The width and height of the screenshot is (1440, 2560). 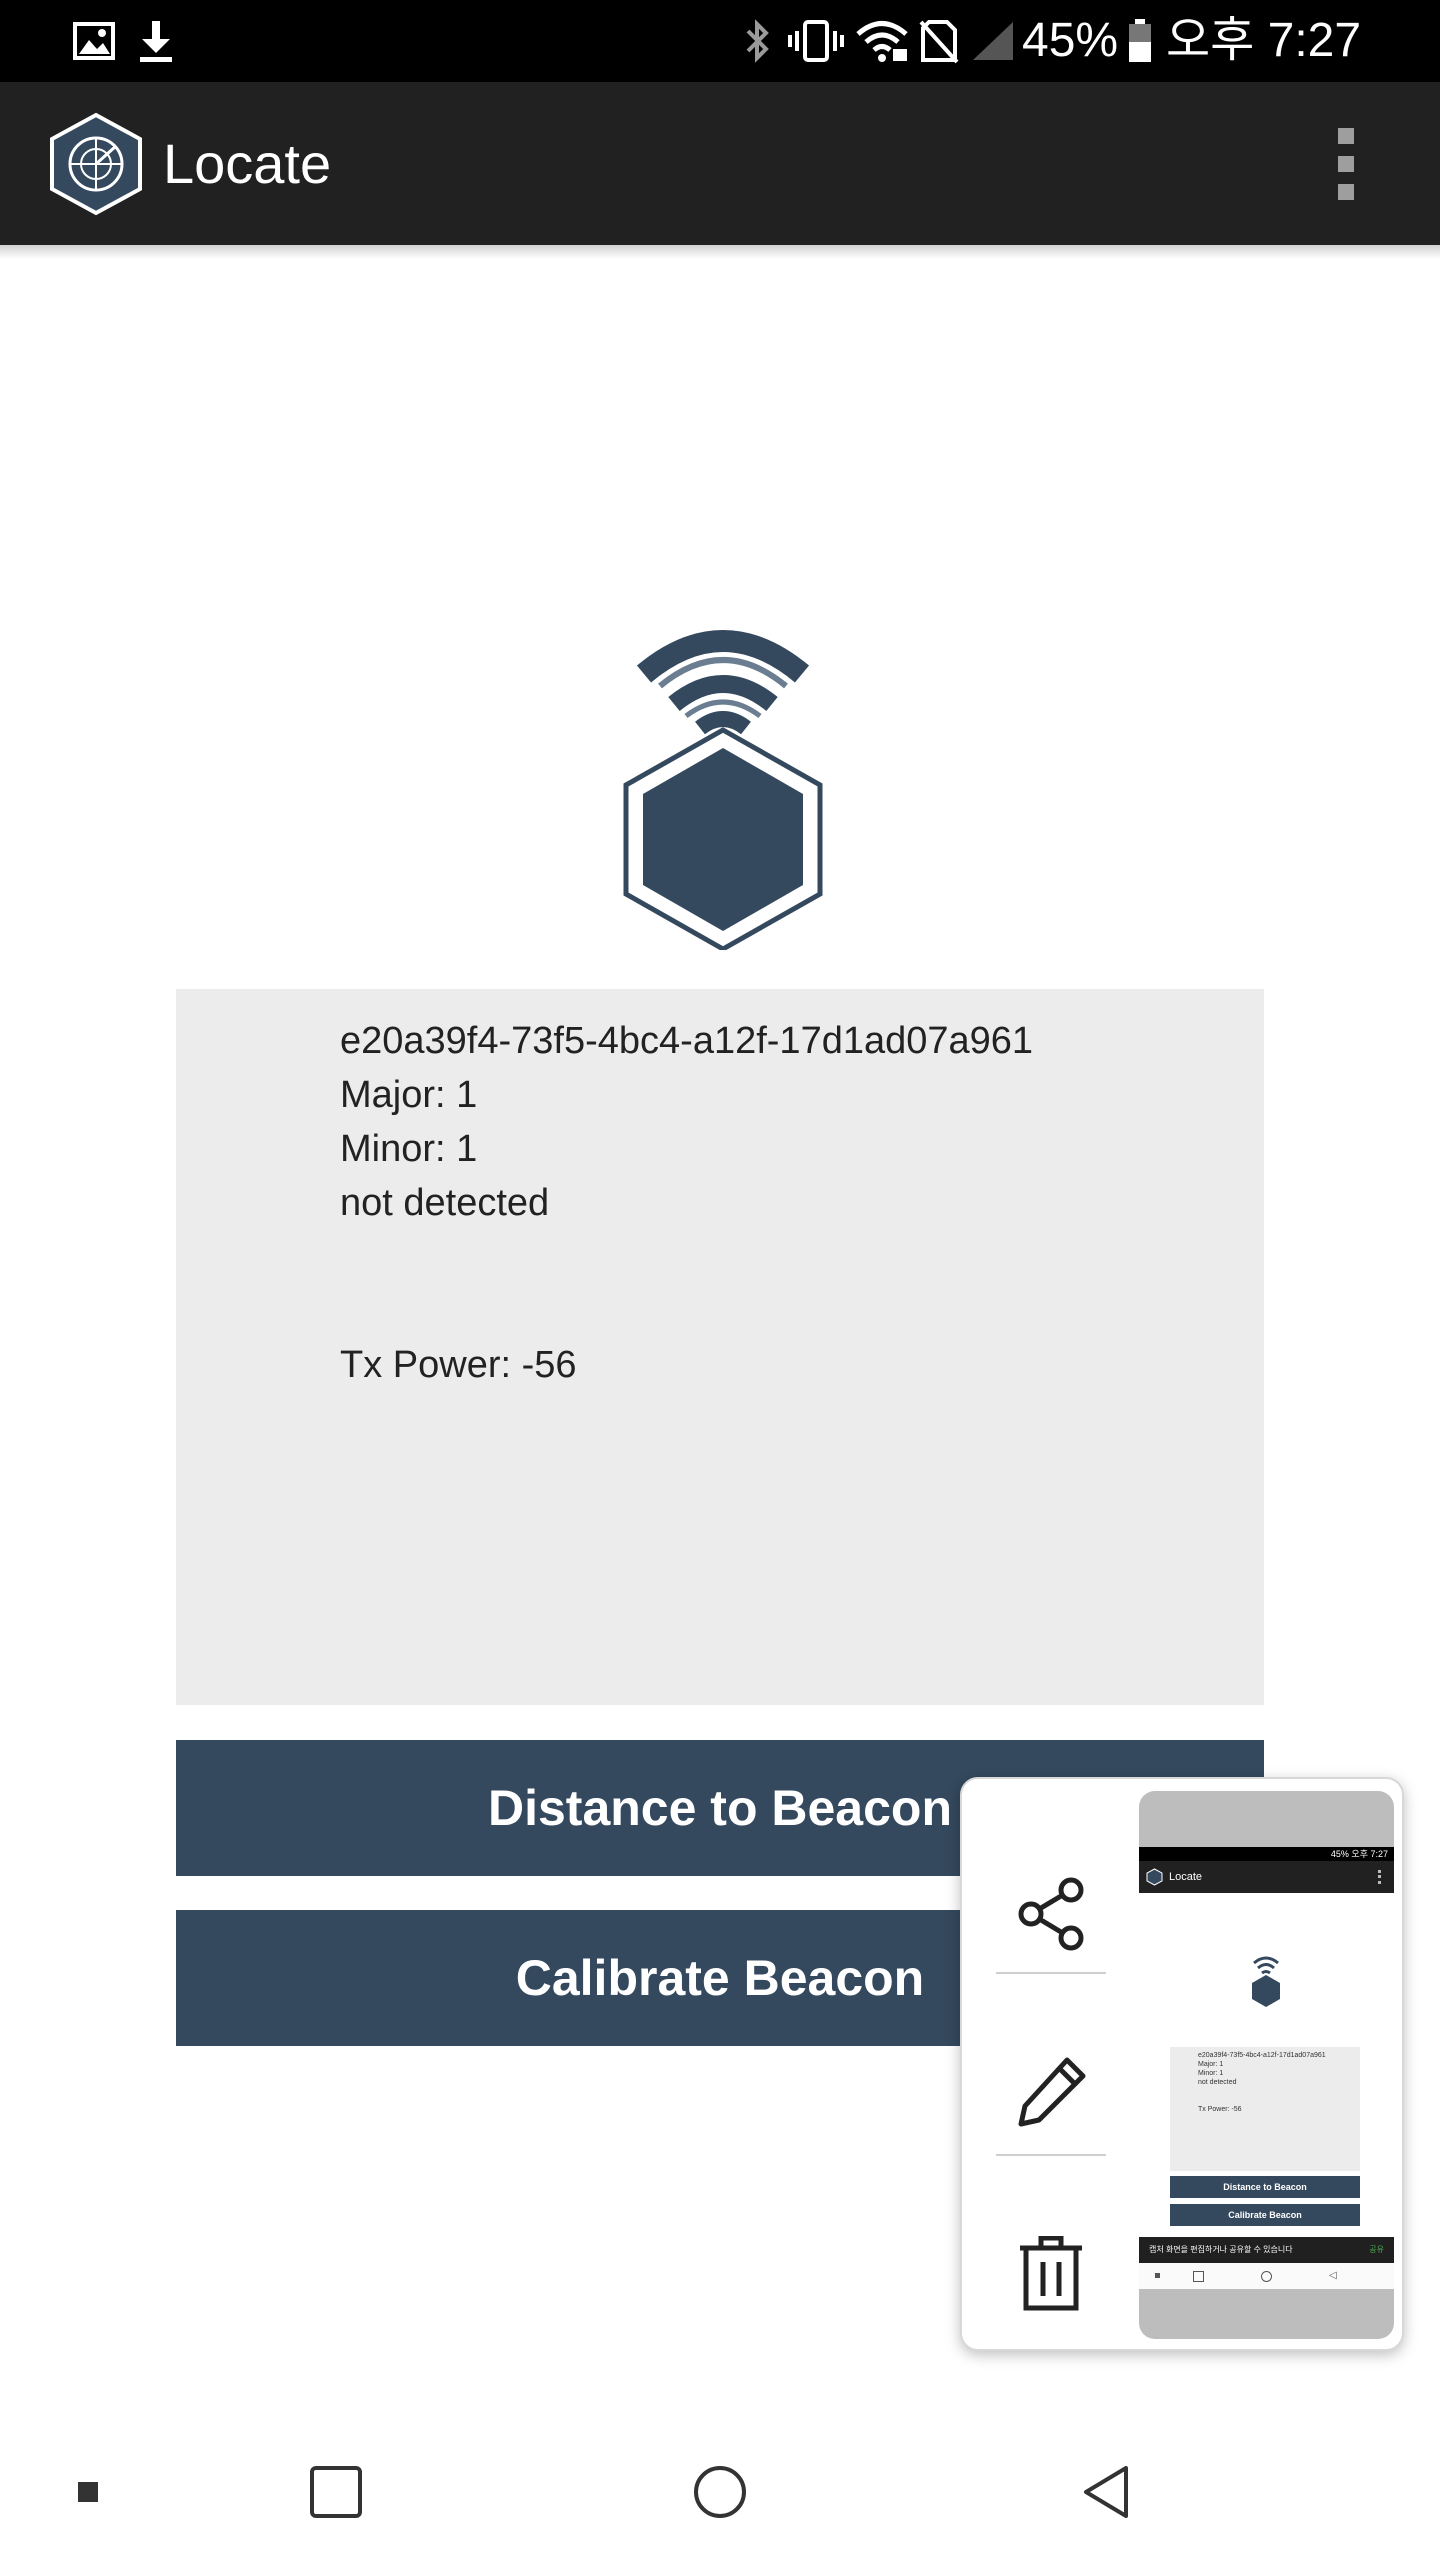 I want to click on home-icon, so click(x=720, y=2492).